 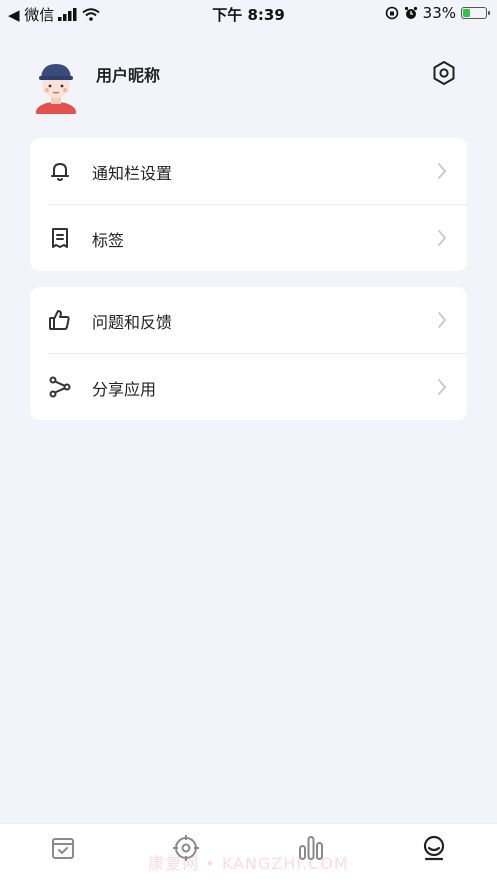 I want to click on orientation-lock-icon, so click(x=391, y=13).